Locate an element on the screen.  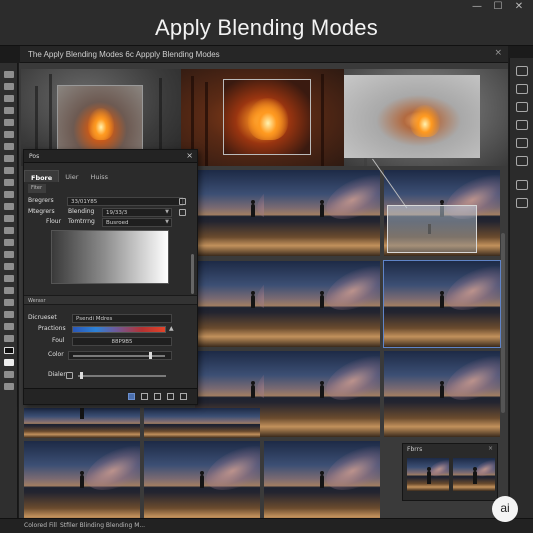
new-layer-icon is located at coordinates (131, 396).